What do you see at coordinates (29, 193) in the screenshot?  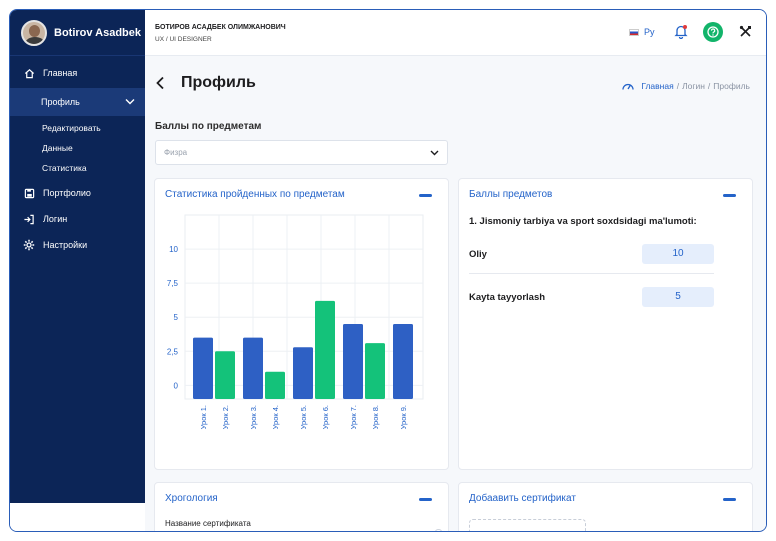 I see `save-icon` at bounding box center [29, 193].